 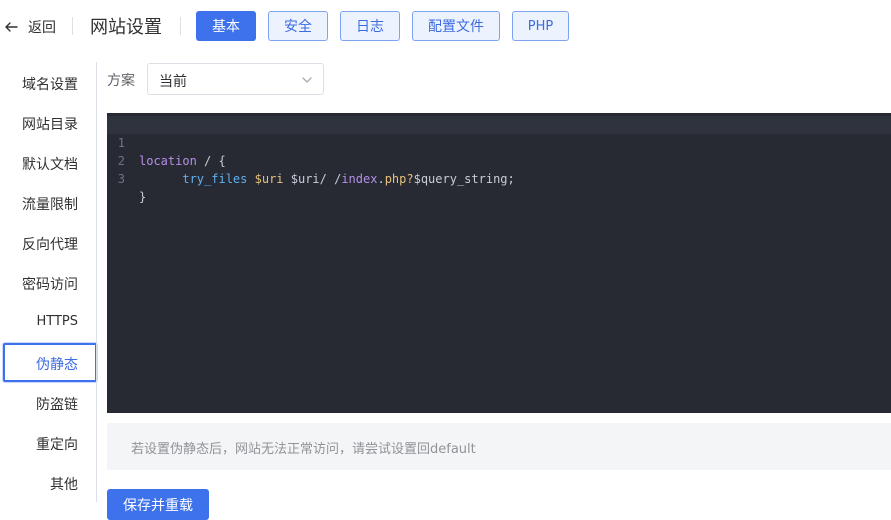 What do you see at coordinates (57, 404) in the screenshot?
I see `sidebar-item-hotlink-protection: 防盗链` at bounding box center [57, 404].